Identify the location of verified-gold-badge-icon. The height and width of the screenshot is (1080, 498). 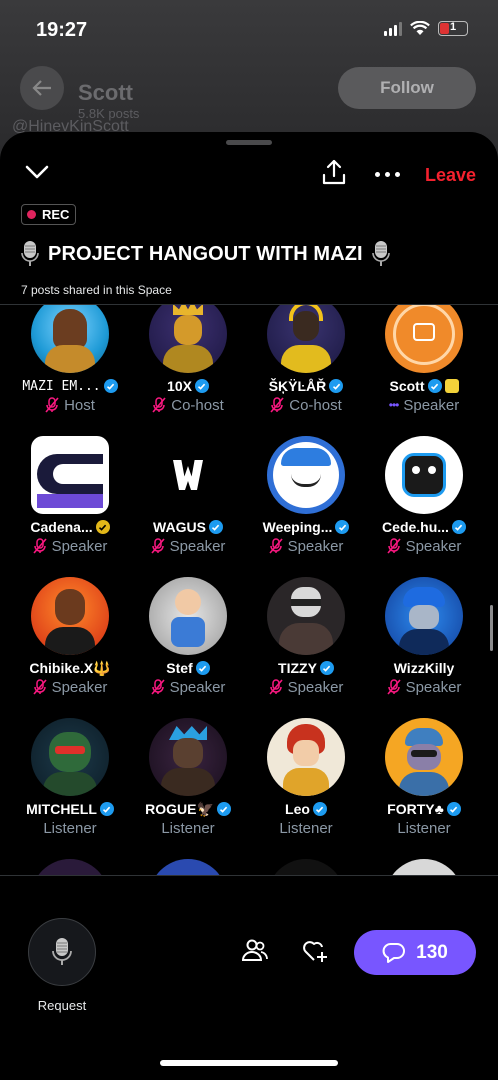
(102, 527).